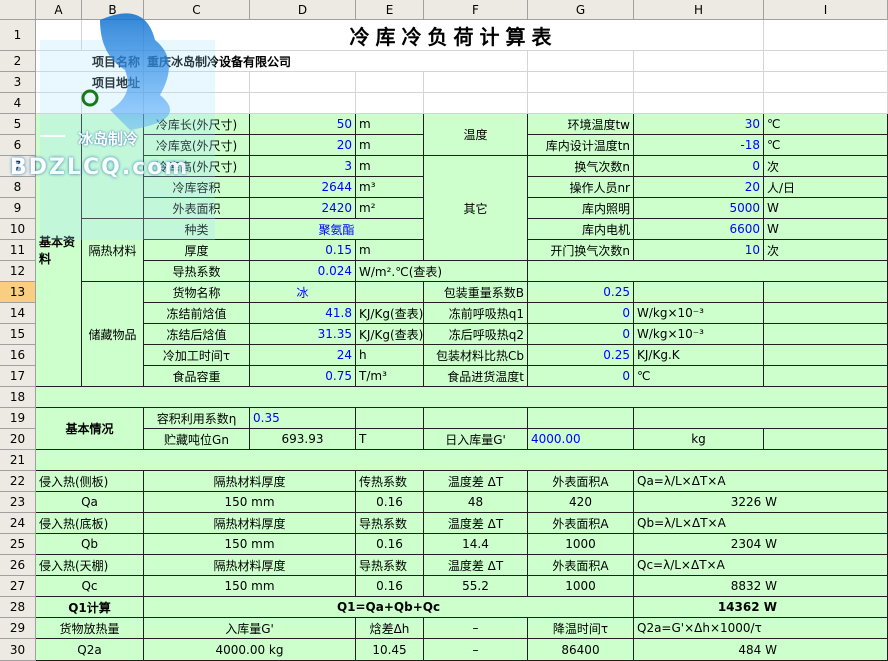 The height and width of the screenshot is (661, 888). Describe the element at coordinates (250, 628) in the screenshot. I see `r29-c: 入库量G'` at that location.